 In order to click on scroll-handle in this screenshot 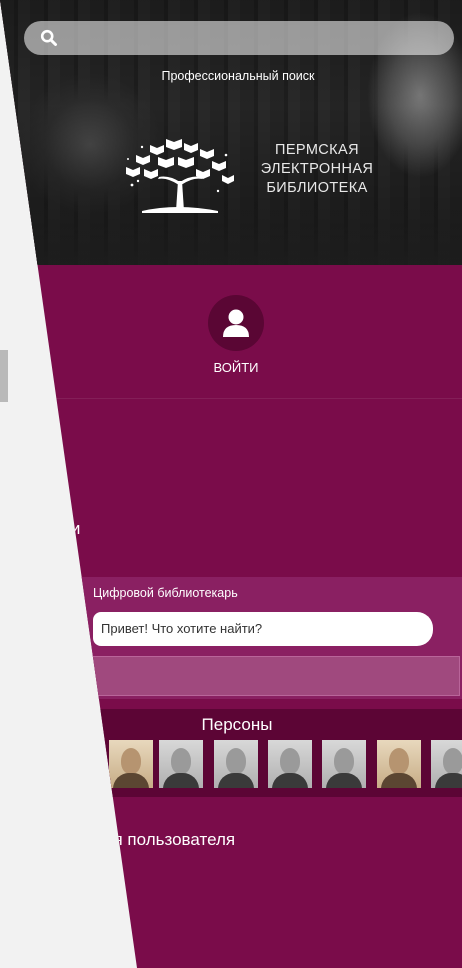, I will do `click(4, 376)`.